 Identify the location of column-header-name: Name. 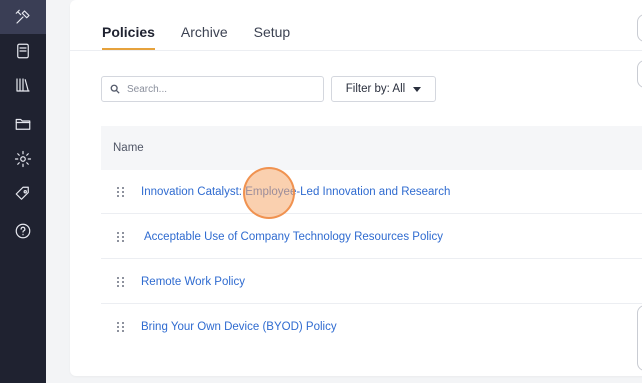
(128, 148).